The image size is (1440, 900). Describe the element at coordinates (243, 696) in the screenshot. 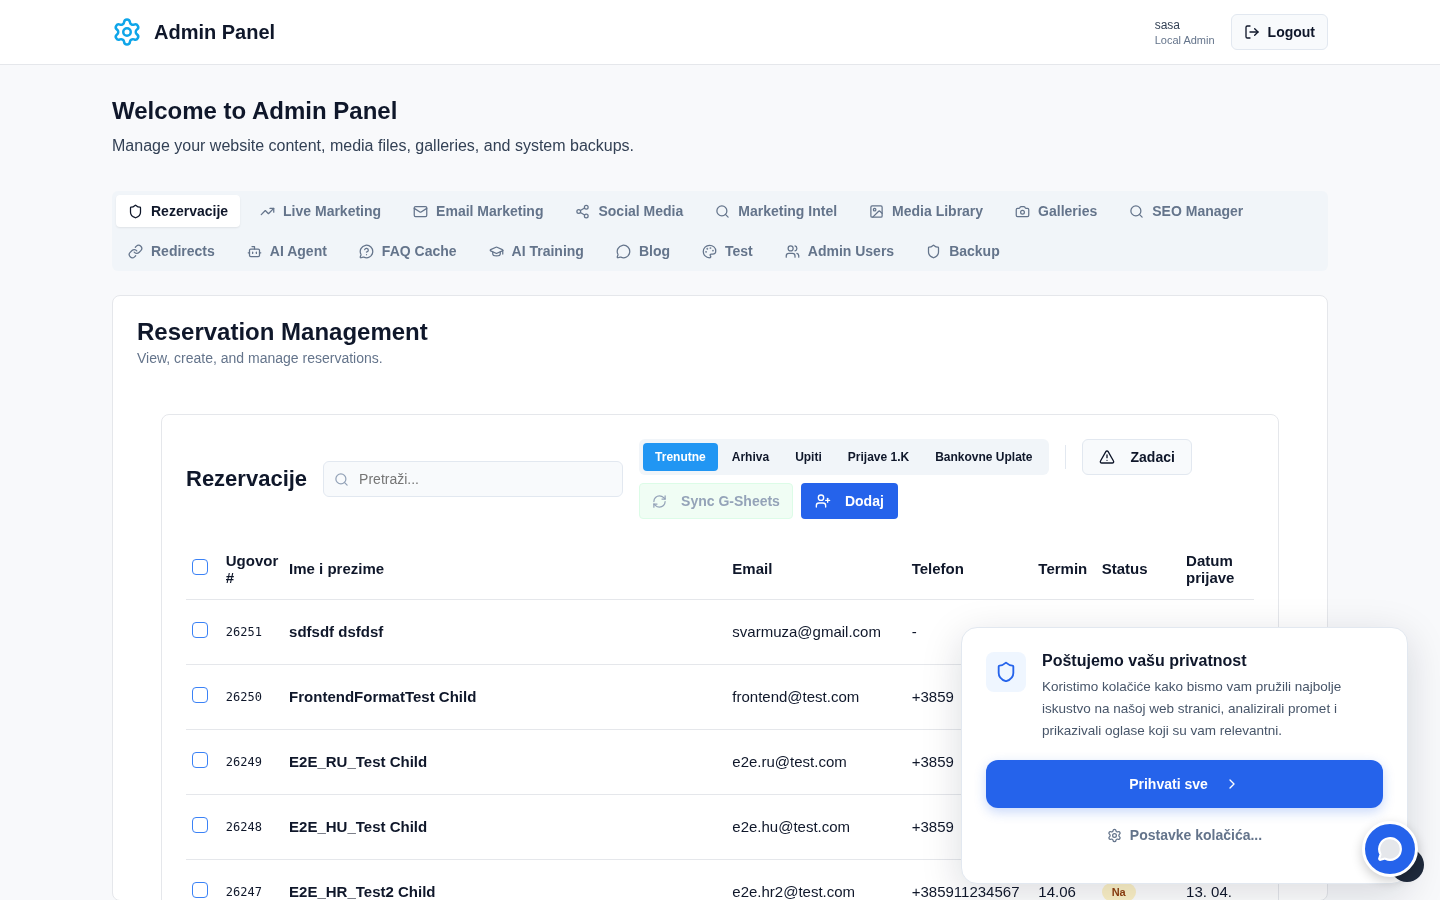

I see `contract-number: 26250` at that location.